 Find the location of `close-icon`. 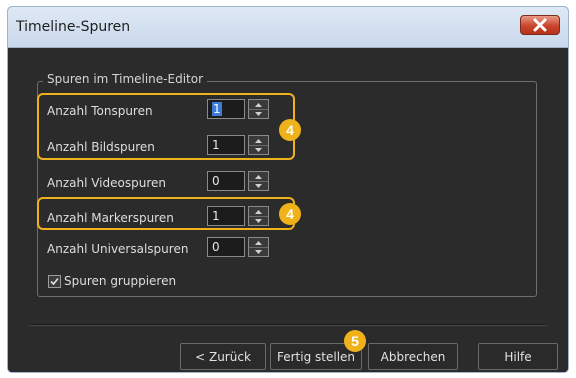

close-icon is located at coordinates (540, 25).